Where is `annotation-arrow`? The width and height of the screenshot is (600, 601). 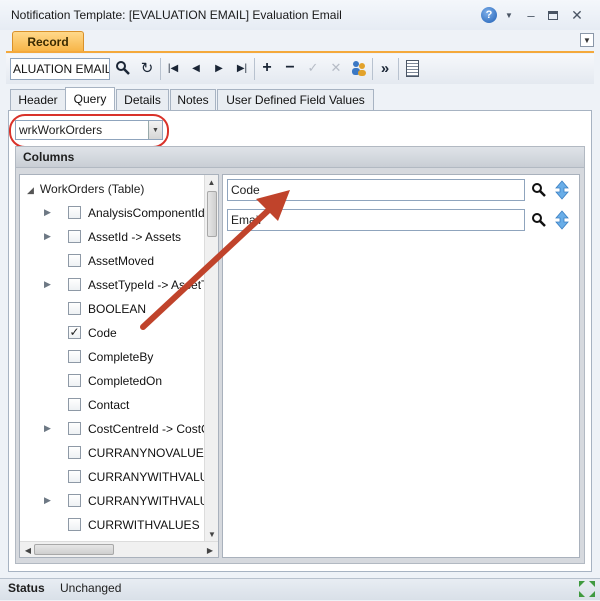
annotation-arrow is located at coordinates (215, 260).